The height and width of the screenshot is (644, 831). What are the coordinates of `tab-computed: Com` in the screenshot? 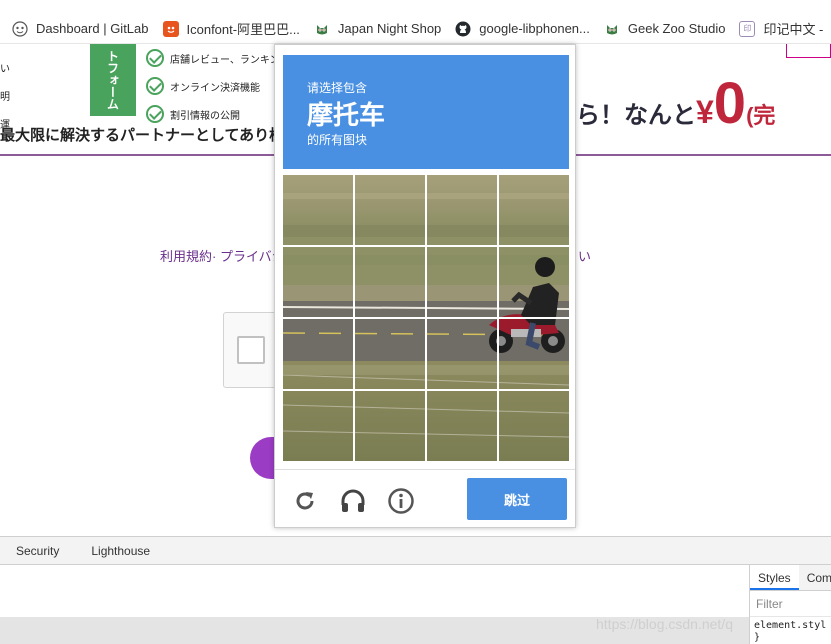 It's located at (815, 577).